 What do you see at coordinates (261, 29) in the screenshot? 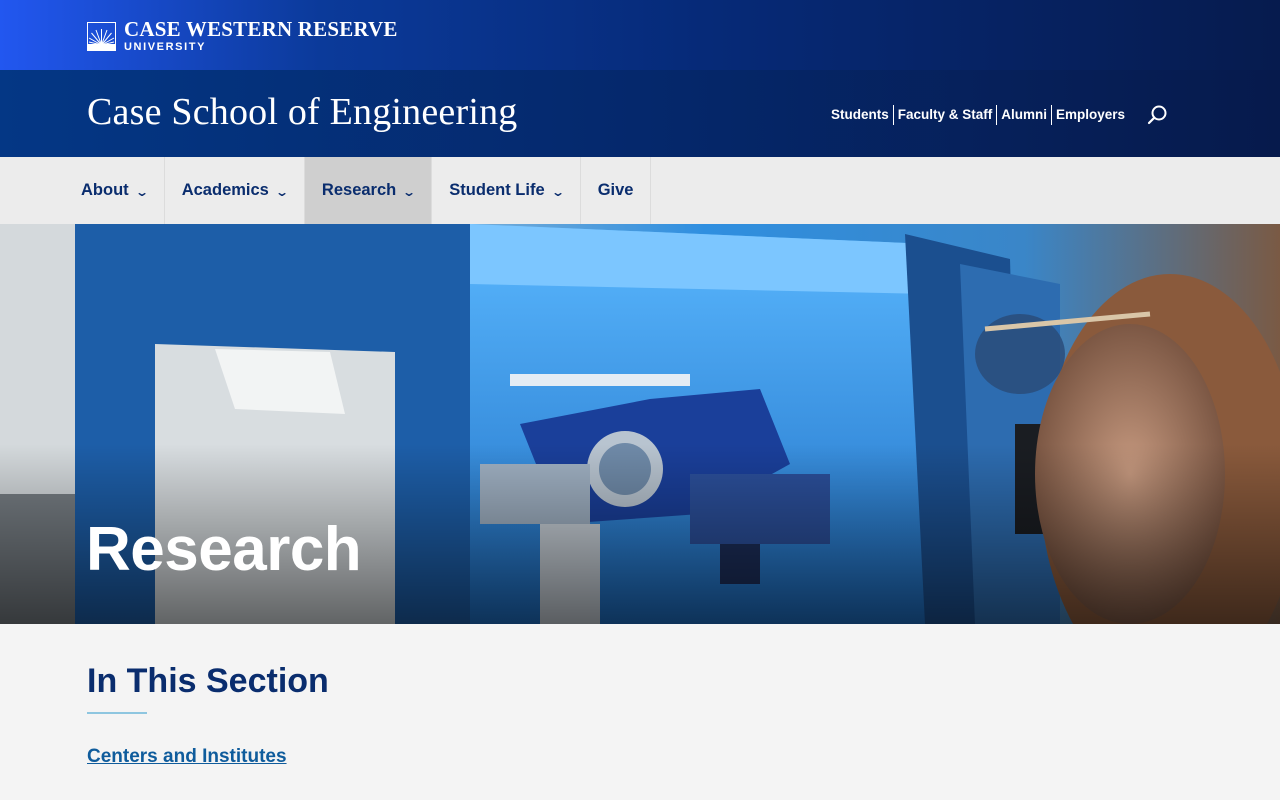
I see `university-name: CASE WESTERN RESERVE` at bounding box center [261, 29].